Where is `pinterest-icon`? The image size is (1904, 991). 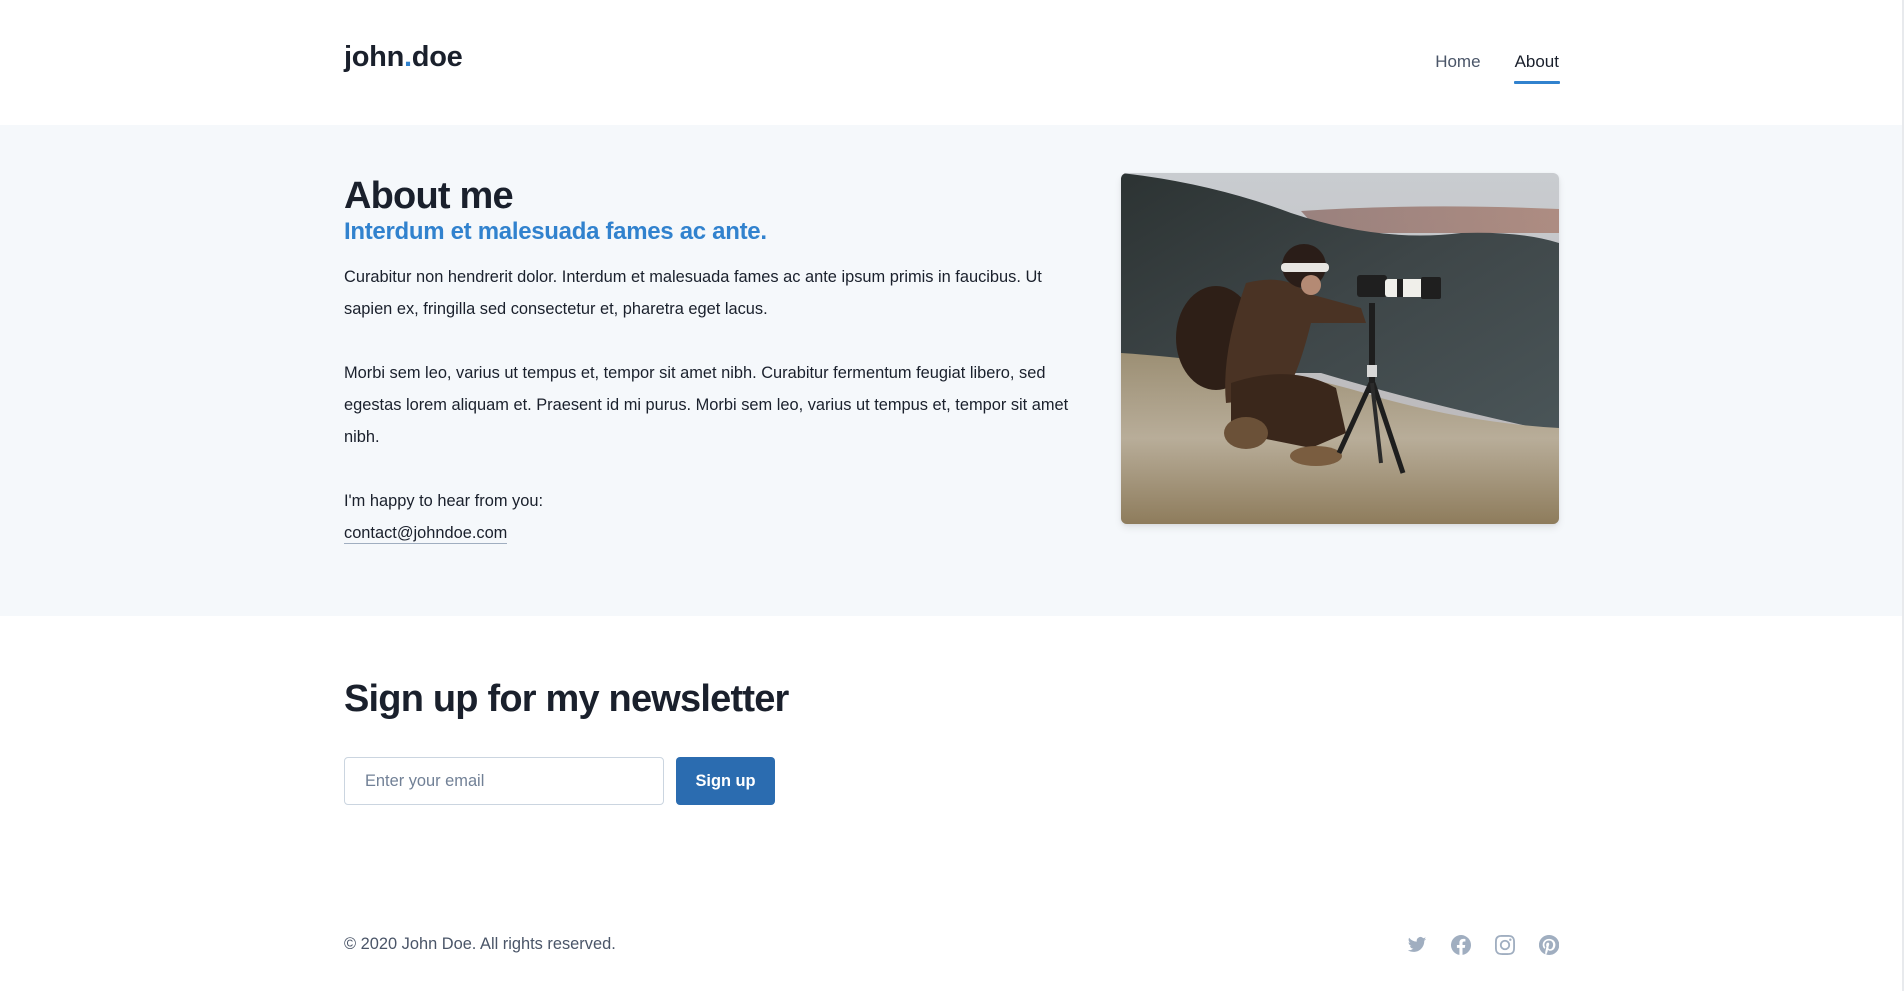 pinterest-icon is located at coordinates (1549, 945).